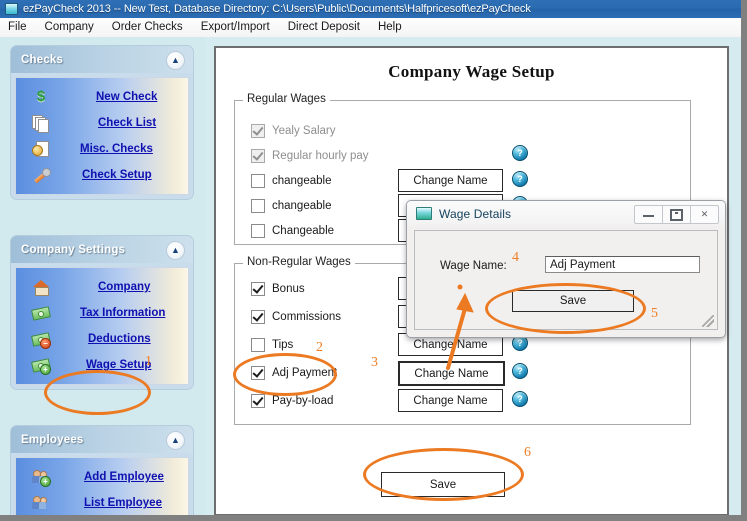  I want to click on dialog-body: Wage Name: Adj Payment Save, so click(566, 280).